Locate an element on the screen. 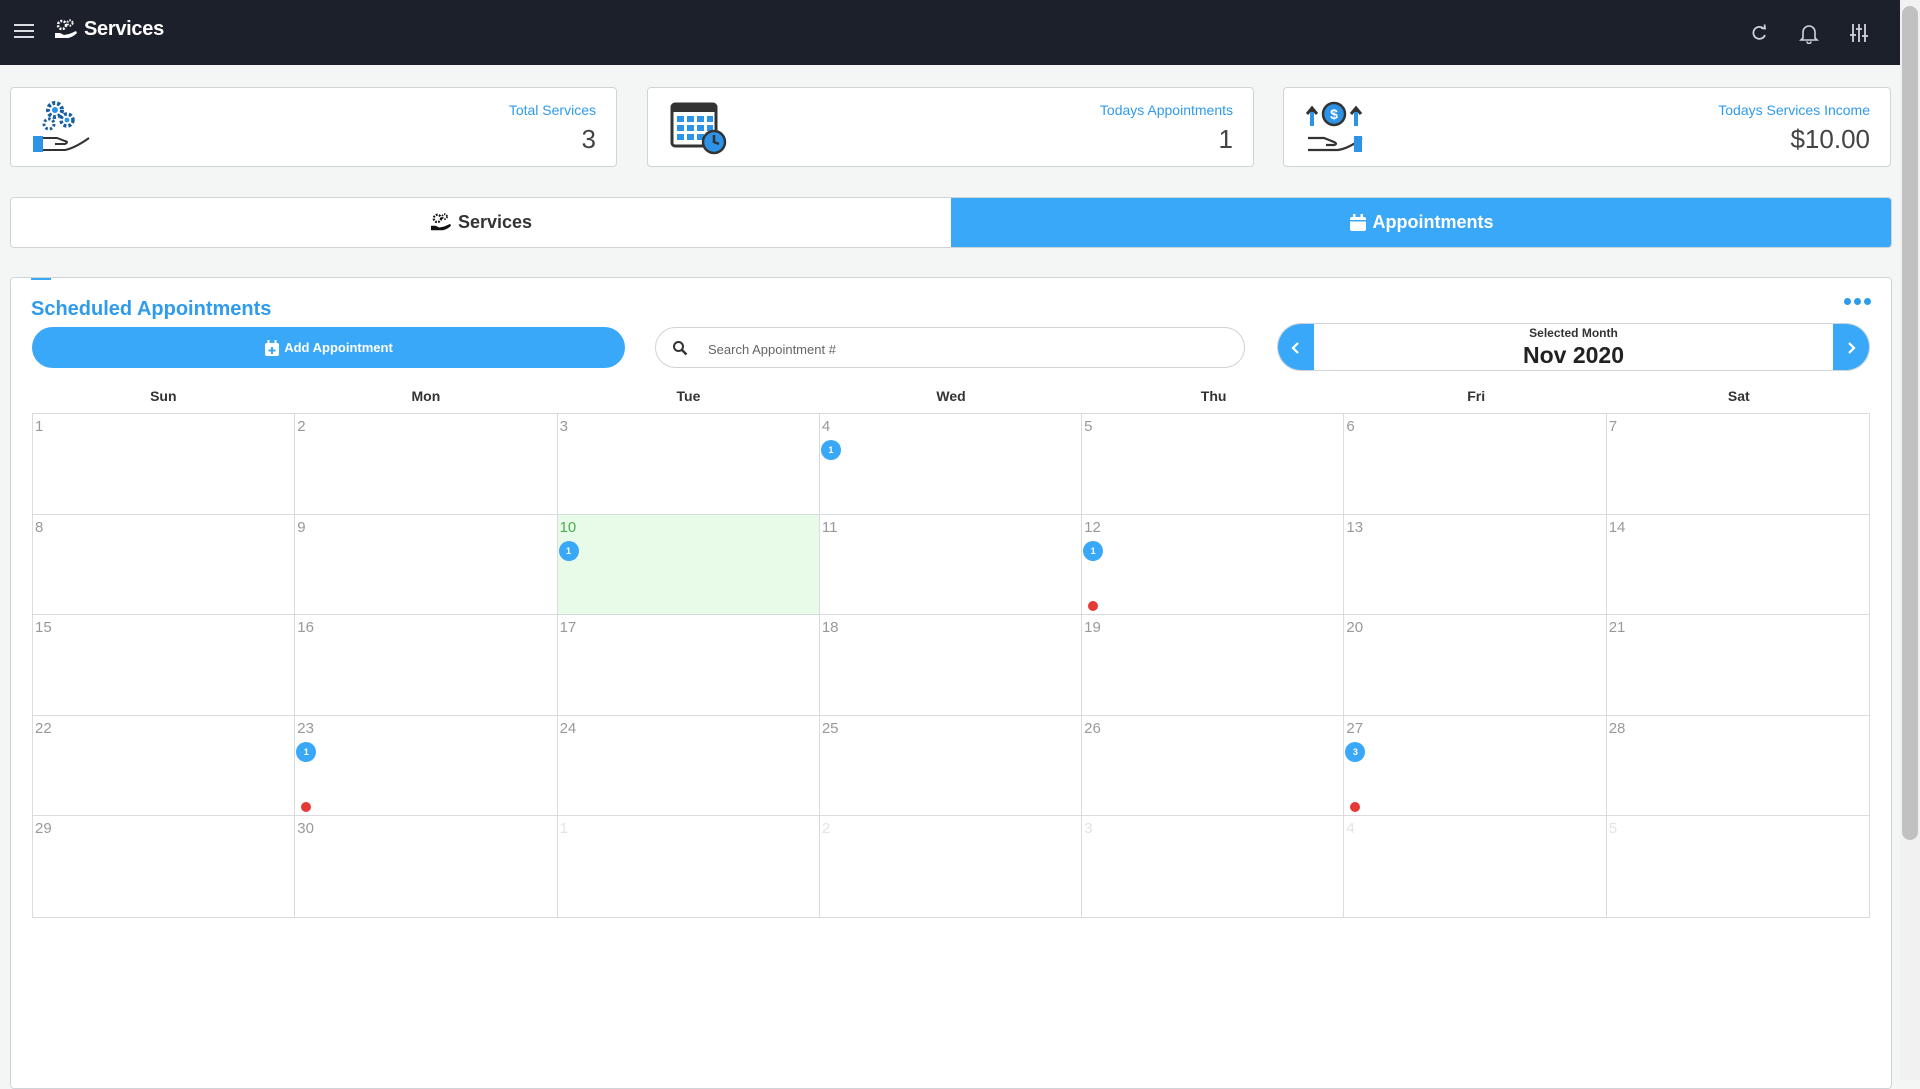 The image size is (1920, 1089). money-hand-icon: $ is located at coordinates (1334, 126).